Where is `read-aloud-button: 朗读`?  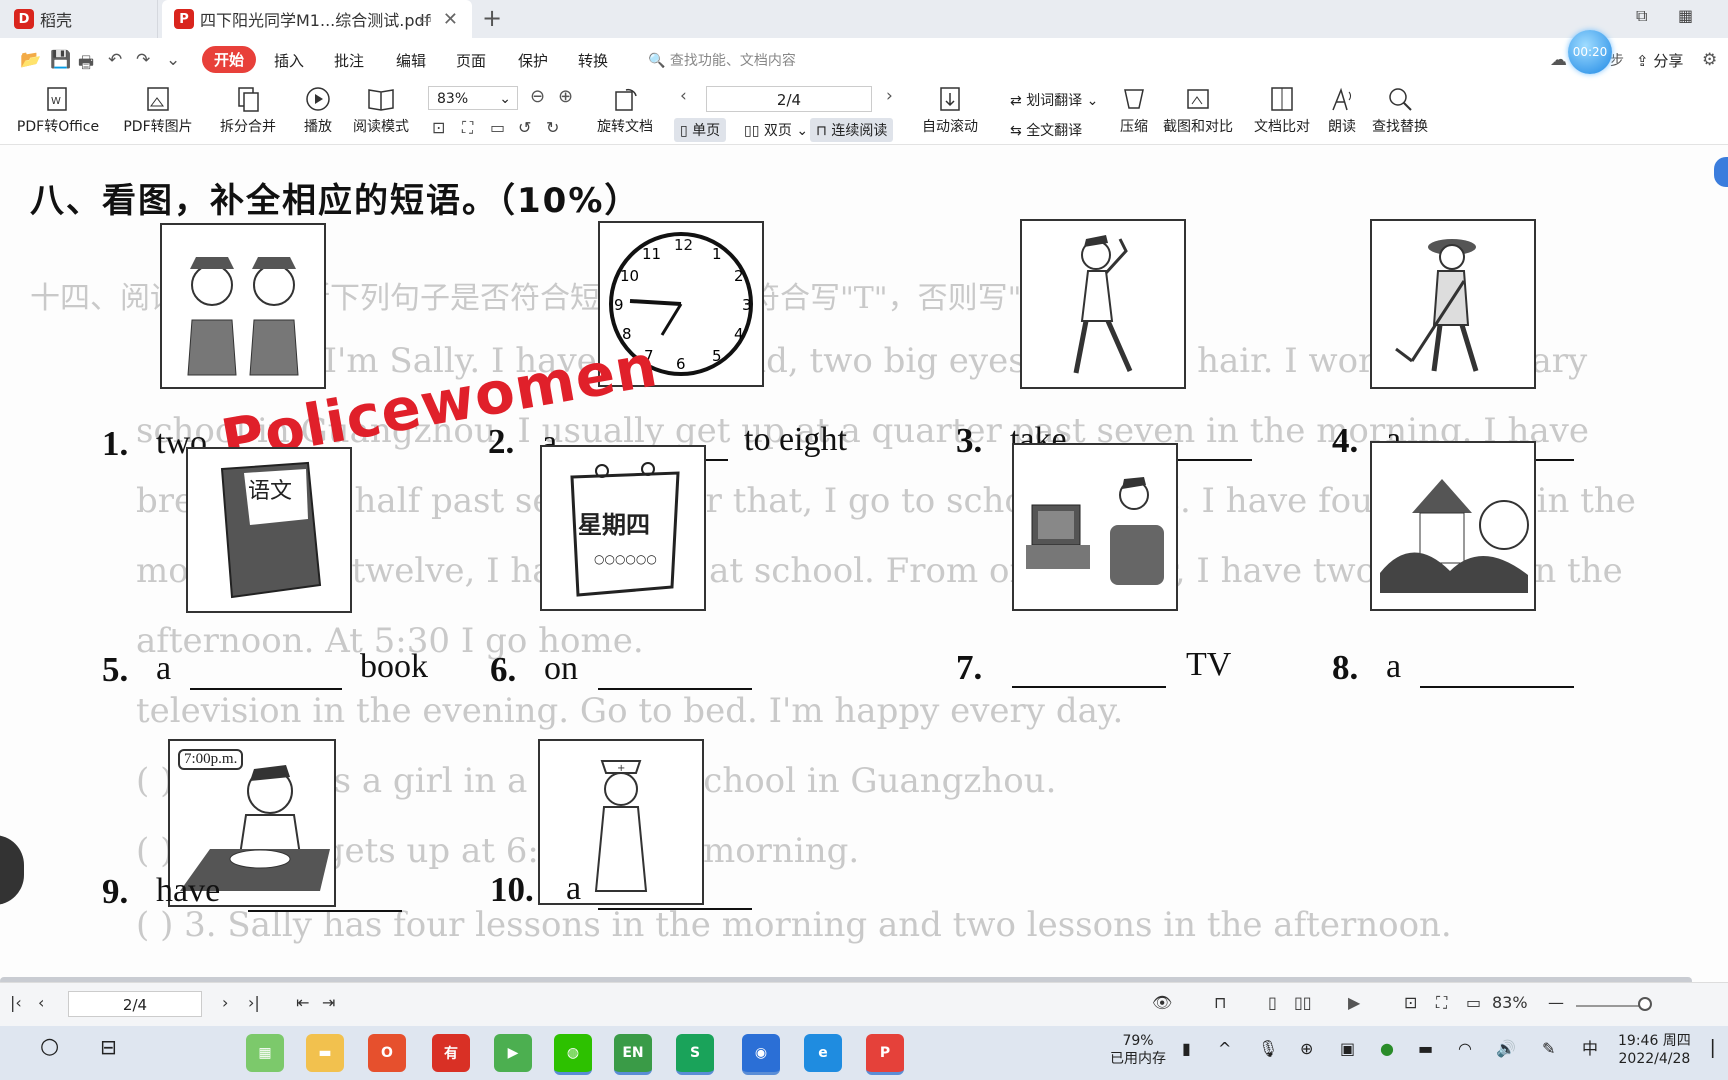
read-aloud-button: 朗读 is located at coordinates (1342, 110).